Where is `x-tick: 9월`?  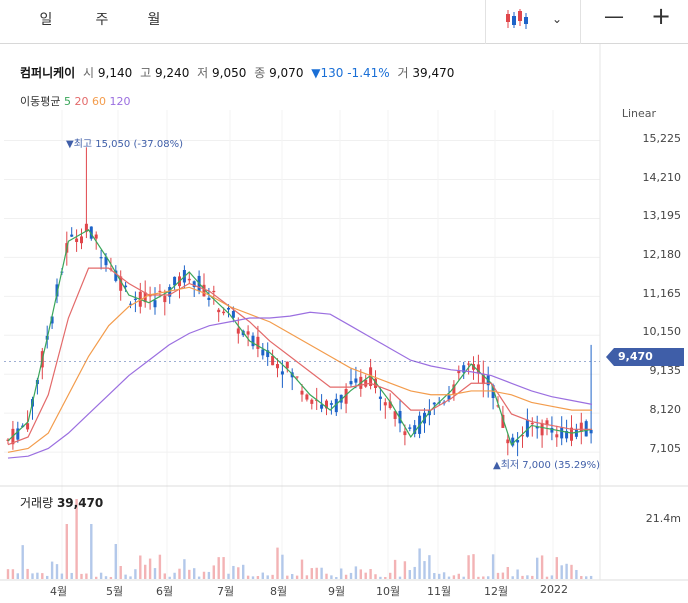 x-tick: 9월 is located at coordinates (337, 591).